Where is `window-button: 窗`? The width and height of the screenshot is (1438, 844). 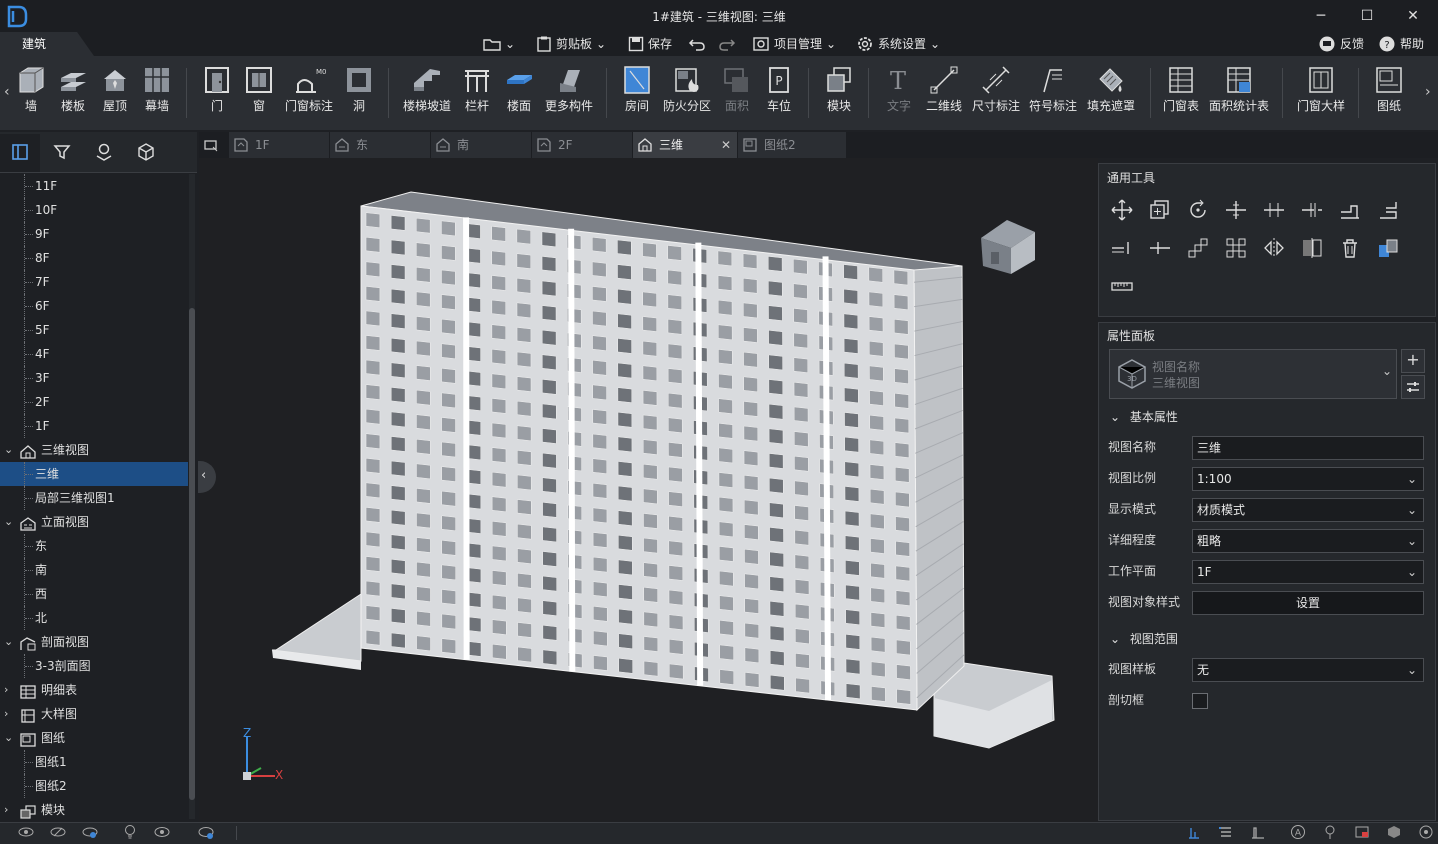
window-button: 窗 is located at coordinates (259, 92).